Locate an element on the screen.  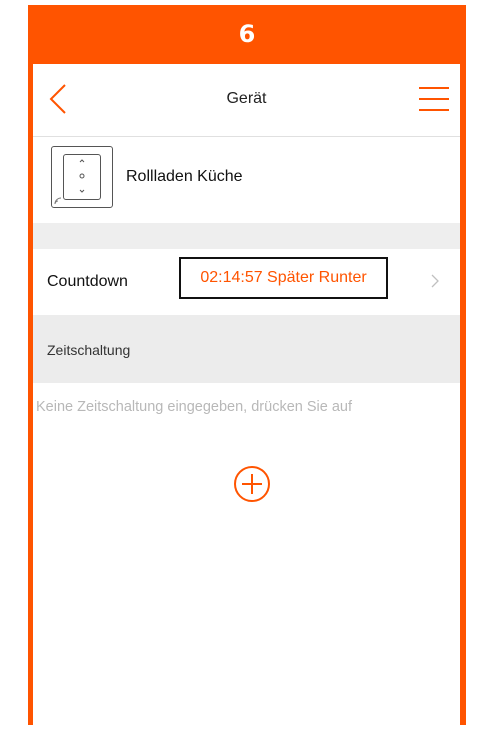
countdown-highlight-box: 02:14:57 Später Runter is located at coordinates (283, 278).